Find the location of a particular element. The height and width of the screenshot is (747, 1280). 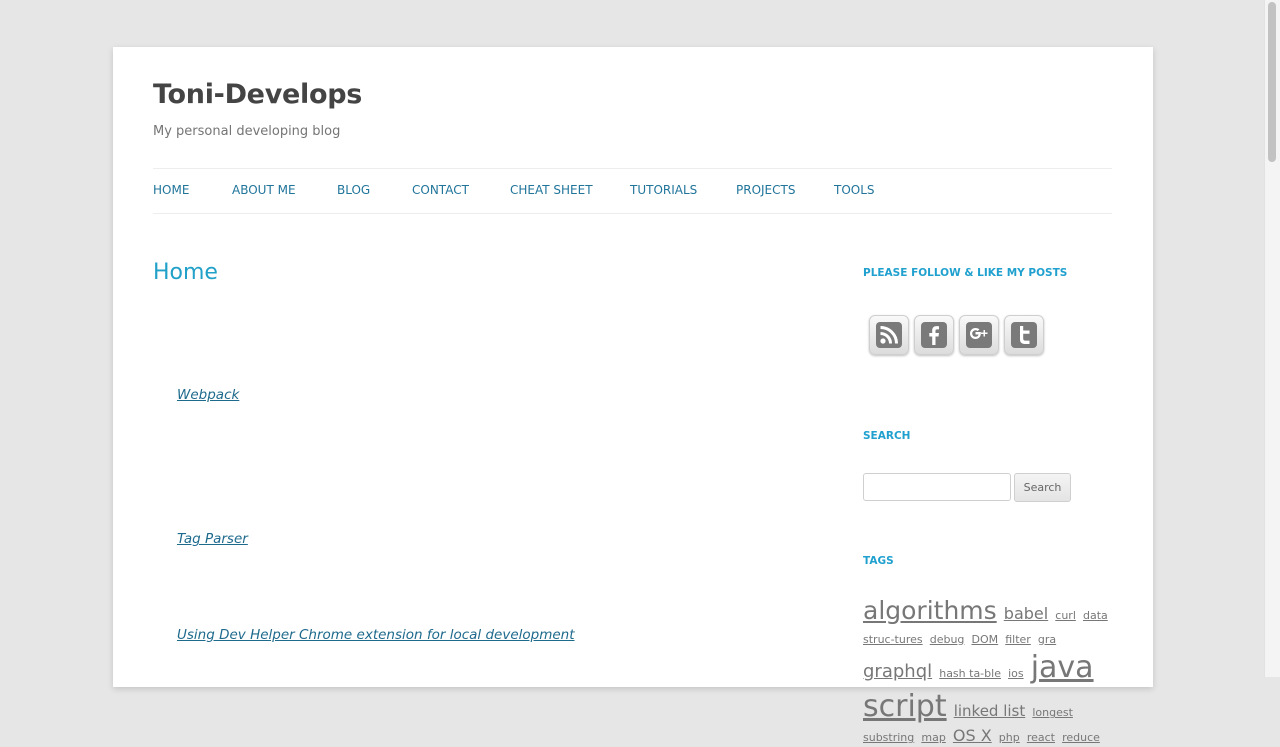

twitter-icon is located at coordinates (1024, 335).